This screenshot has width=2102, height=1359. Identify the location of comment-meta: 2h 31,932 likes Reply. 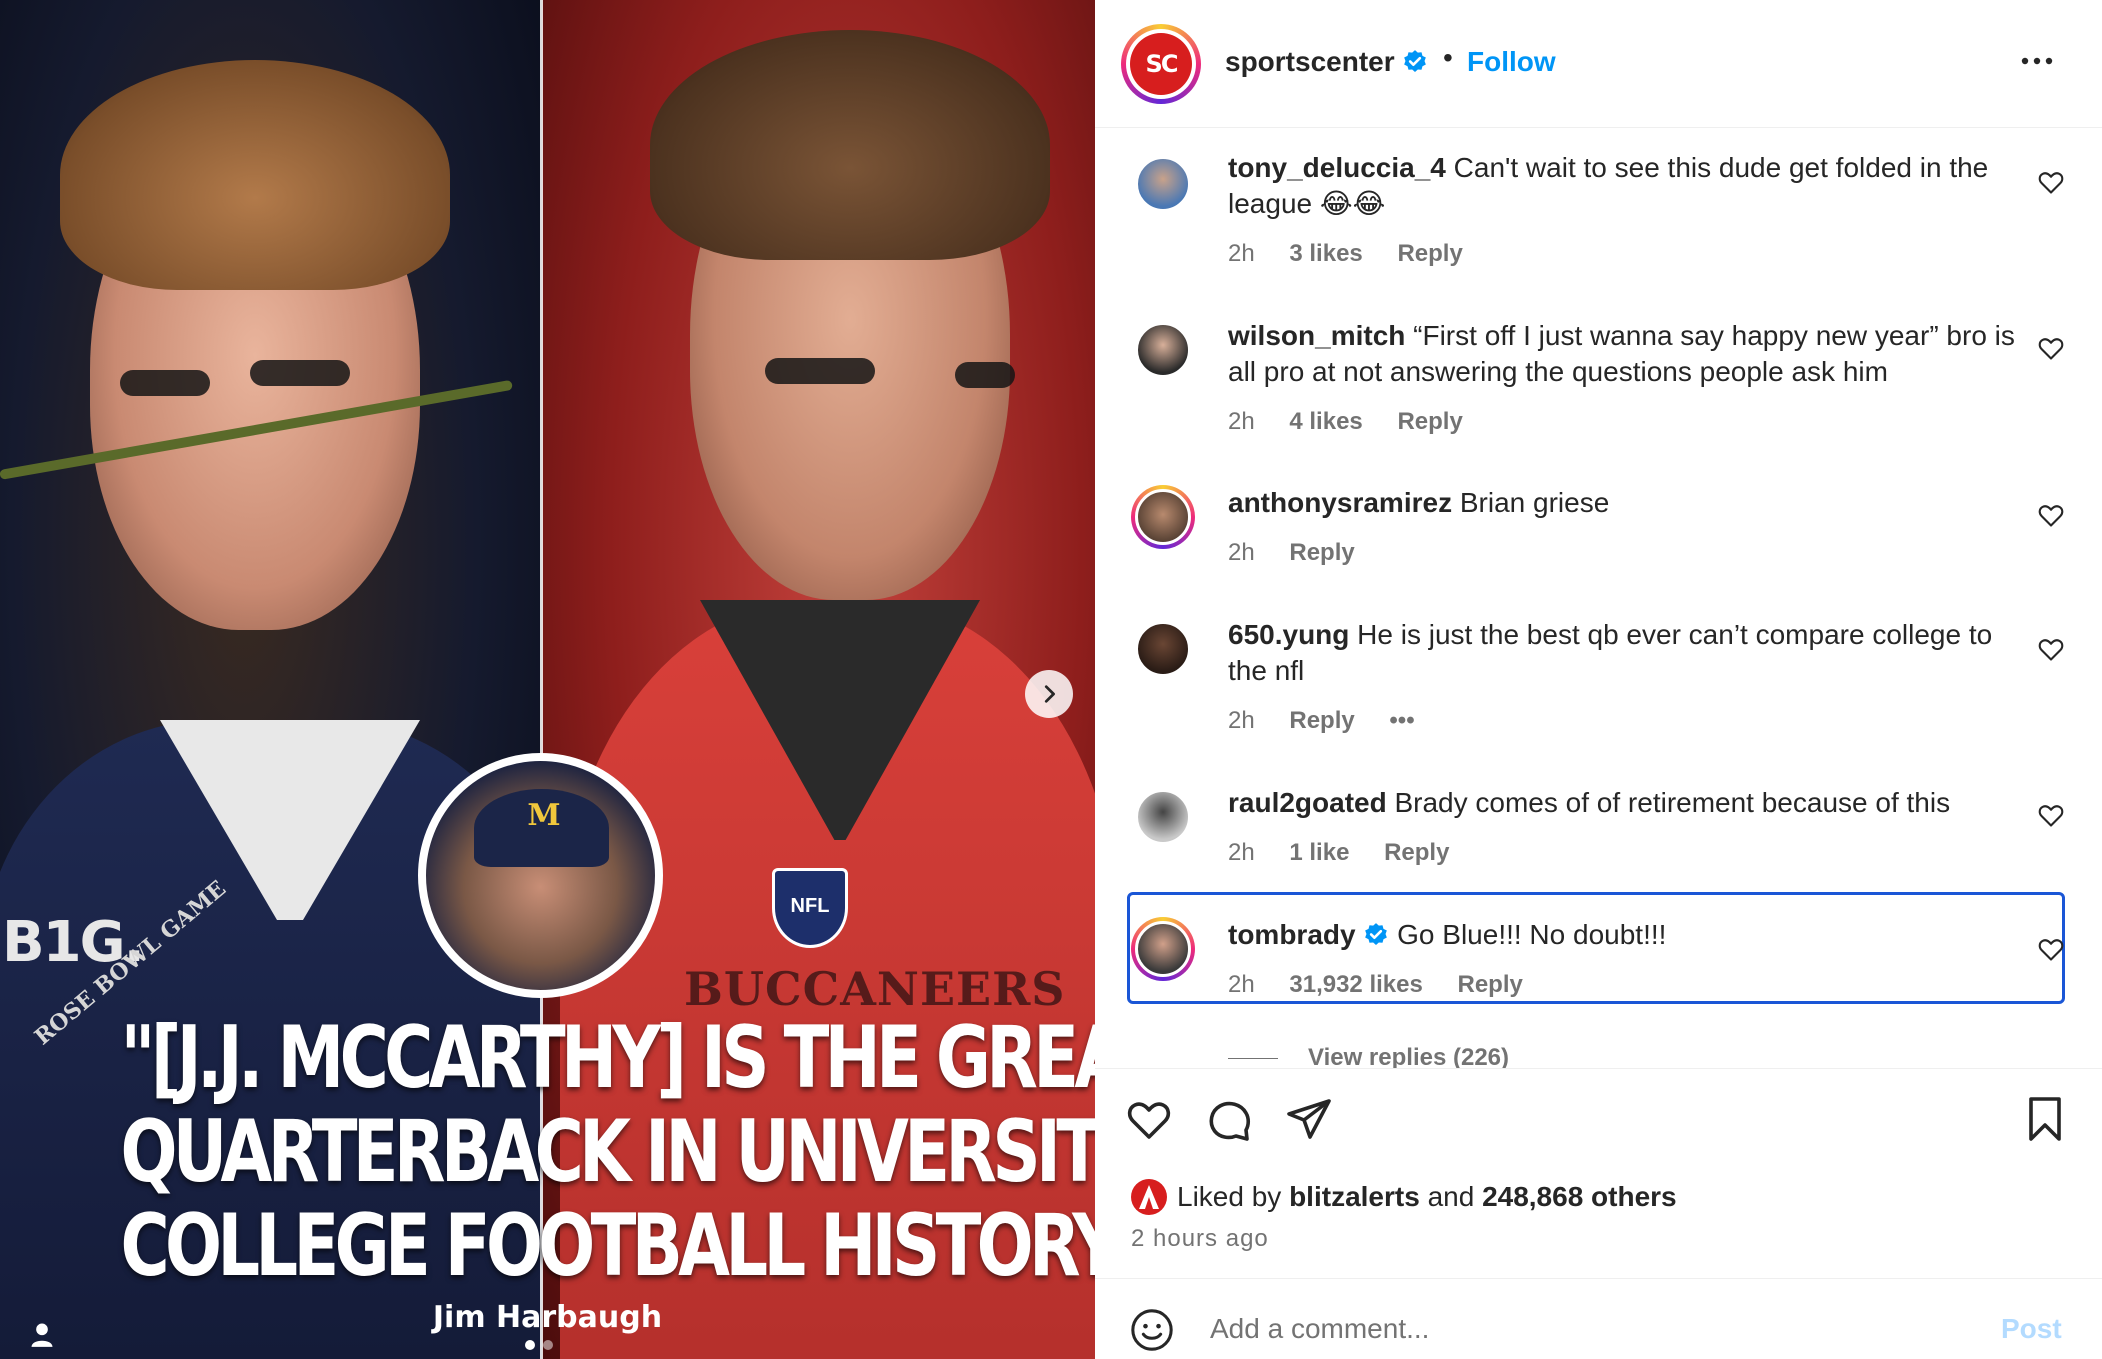
(1389, 985).